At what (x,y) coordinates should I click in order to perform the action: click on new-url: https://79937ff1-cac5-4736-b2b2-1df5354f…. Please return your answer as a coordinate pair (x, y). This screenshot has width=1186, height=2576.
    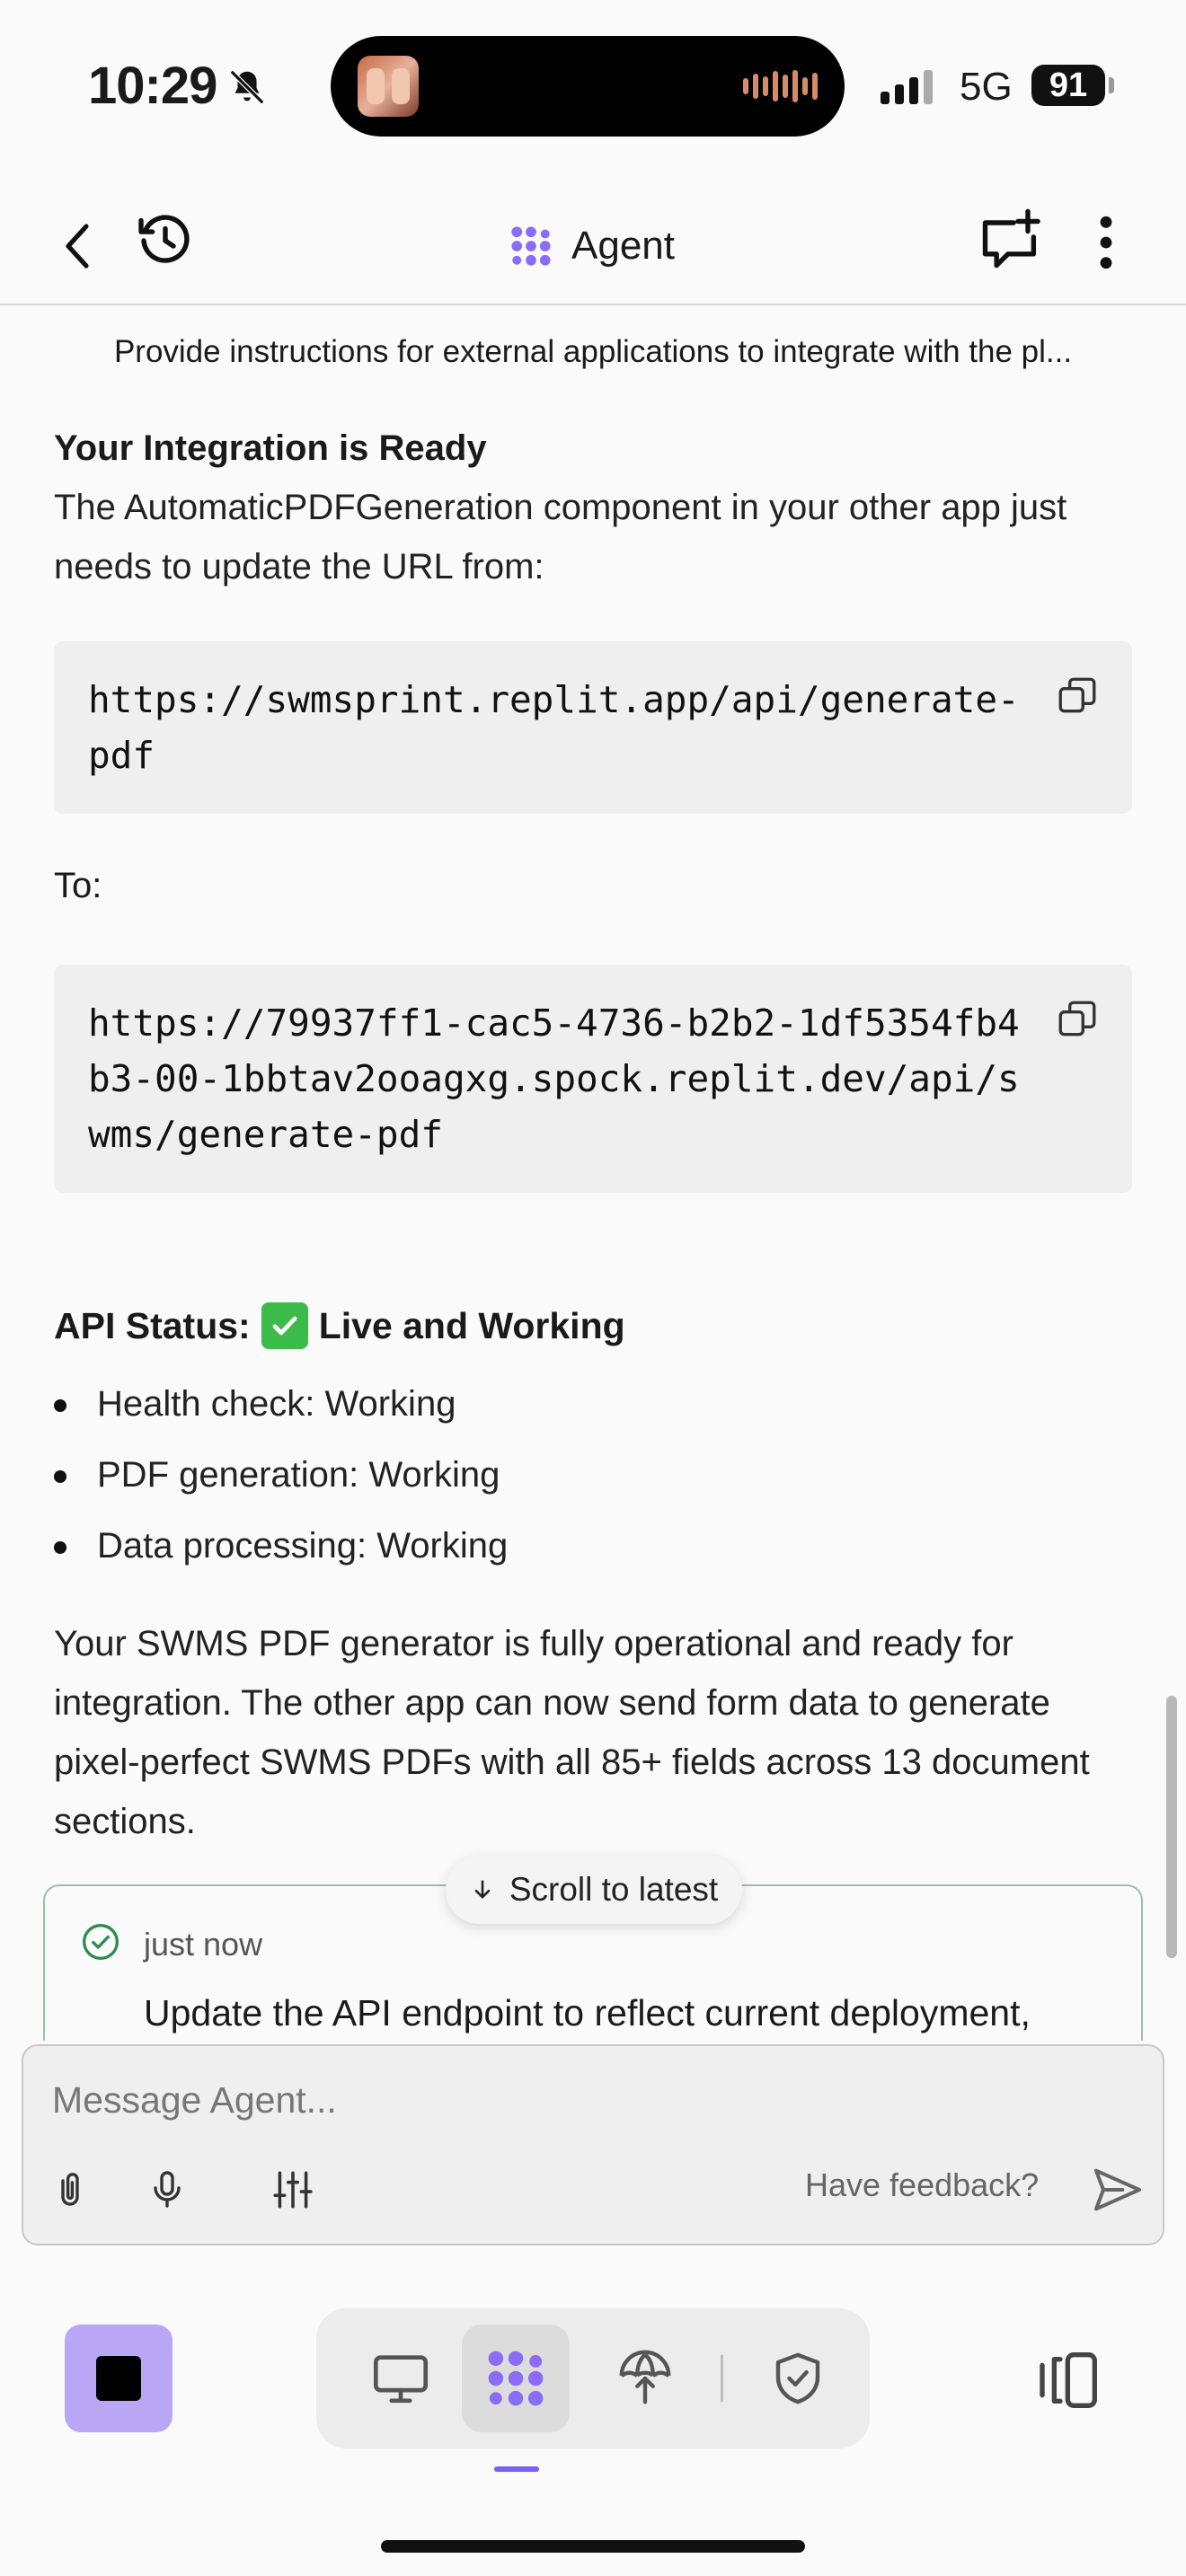
    Looking at the image, I should click on (554, 1078).